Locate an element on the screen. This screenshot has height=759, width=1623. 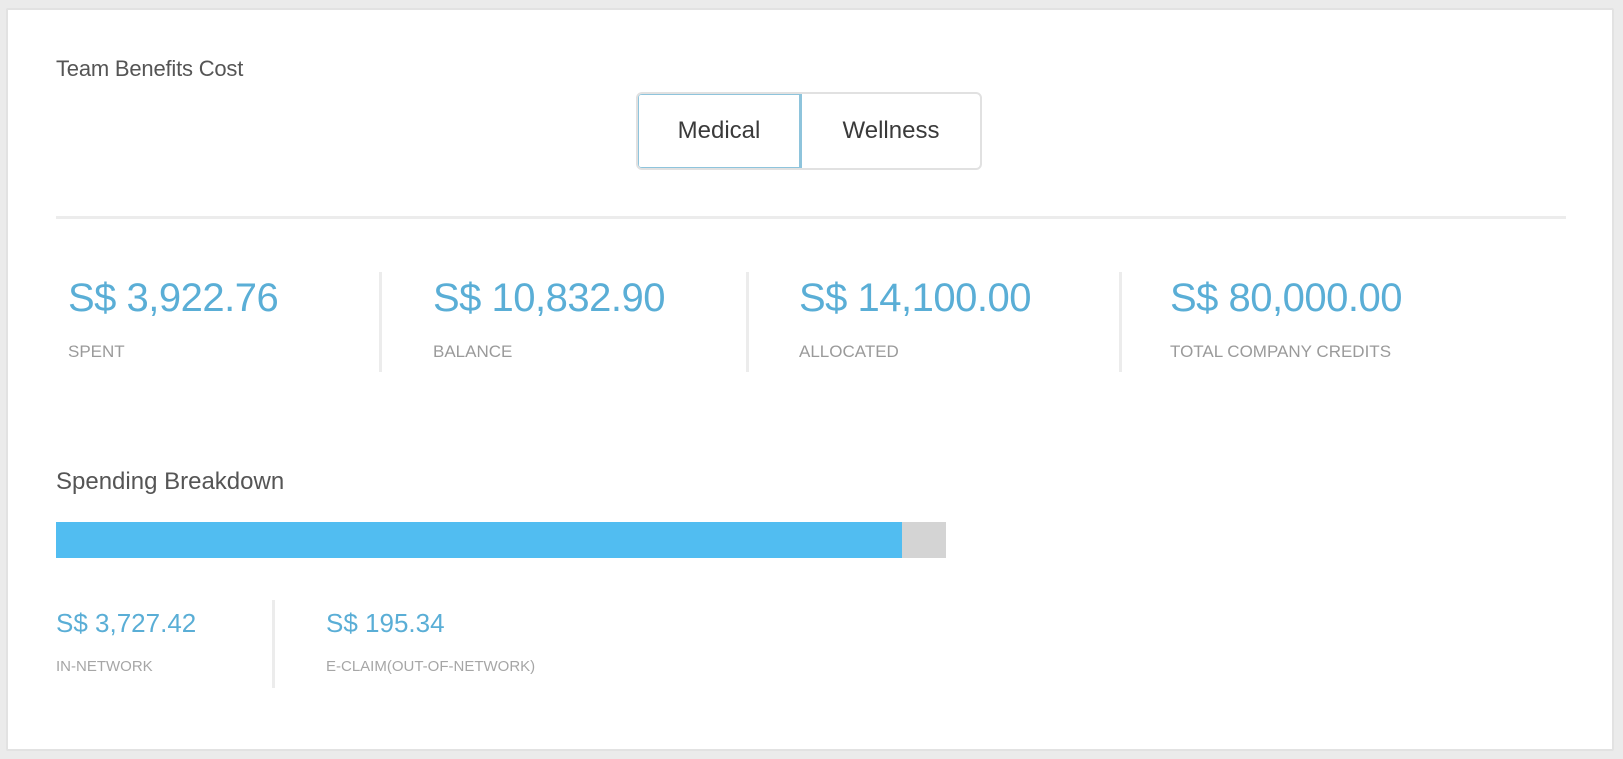
stat-total-company-credits: S$ 80,000.00 TOTAL COMPANY CREDITS is located at coordinates (1358, 322).